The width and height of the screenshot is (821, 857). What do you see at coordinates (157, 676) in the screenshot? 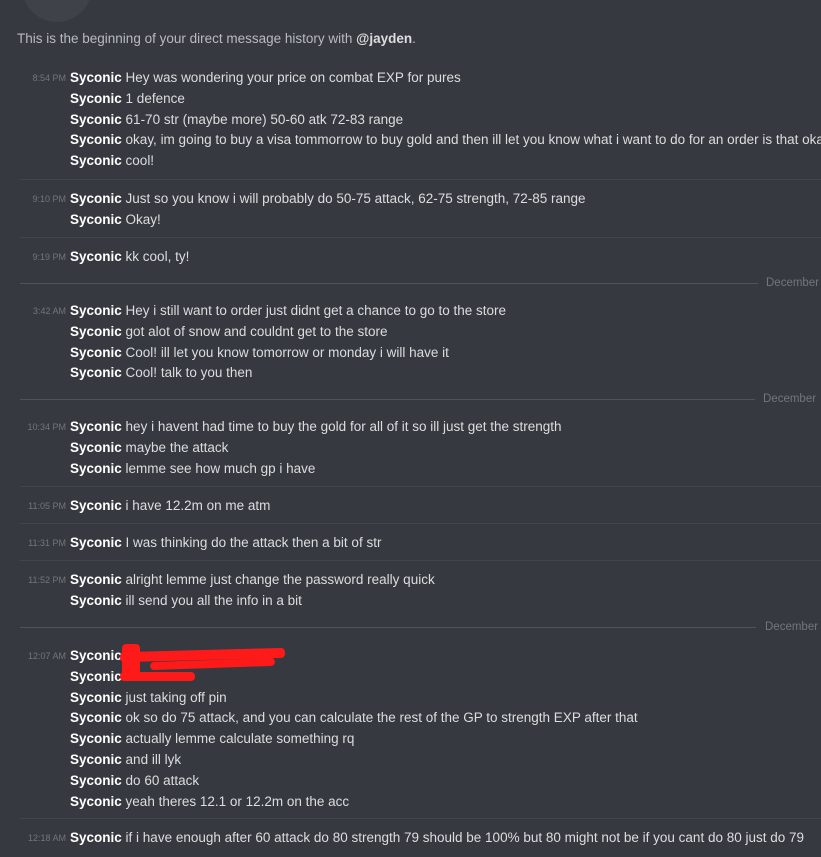
I see `redaction-mark` at bounding box center [157, 676].